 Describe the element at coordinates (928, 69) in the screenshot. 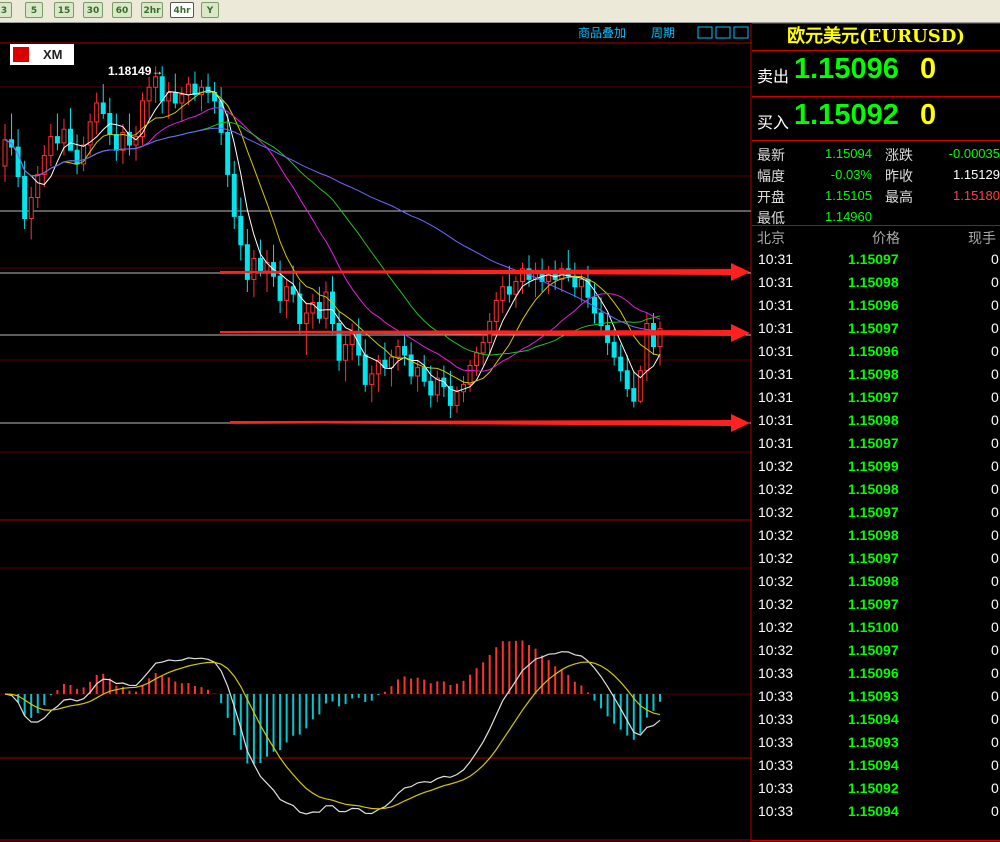

I see `sell-digit: 0` at that location.